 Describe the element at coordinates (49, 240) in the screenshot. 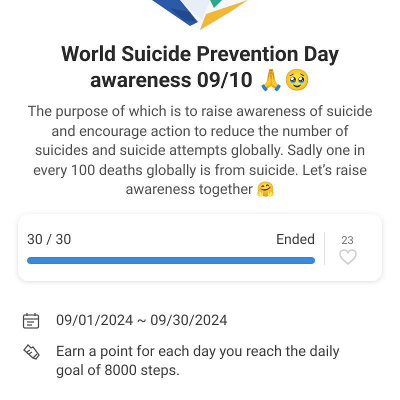

I see `progress-count: 30 / 30` at that location.